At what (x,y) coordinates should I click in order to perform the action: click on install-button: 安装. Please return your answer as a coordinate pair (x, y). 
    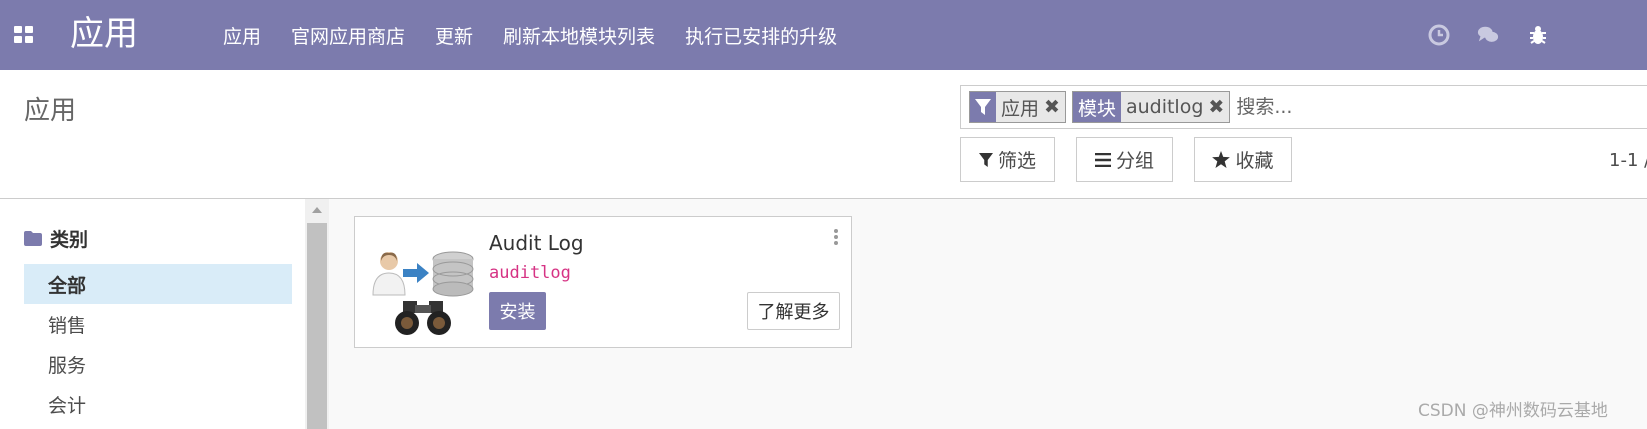
    Looking at the image, I should click on (517, 311).